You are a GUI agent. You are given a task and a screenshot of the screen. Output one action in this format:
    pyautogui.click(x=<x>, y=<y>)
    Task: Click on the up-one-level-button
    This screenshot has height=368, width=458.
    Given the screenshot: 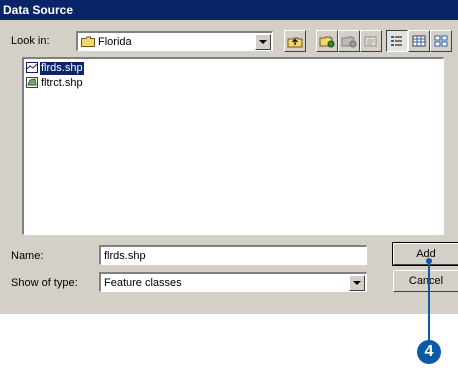 What is the action you would take?
    pyautogui.click(x=295, y=41)
    